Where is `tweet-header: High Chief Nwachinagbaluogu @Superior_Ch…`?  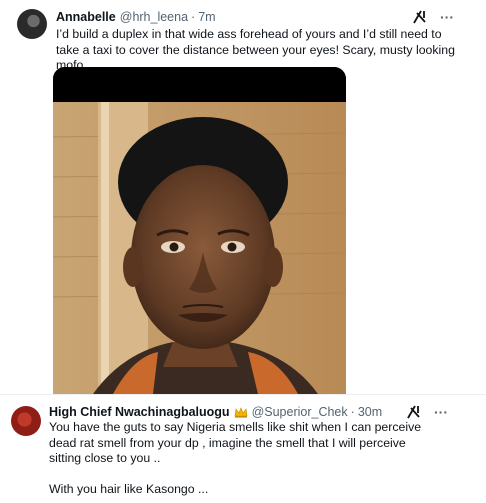 tweet-header: High Chief Nwachinagbaluogu @Superior_Ch… is located at coordinates (215, 412).